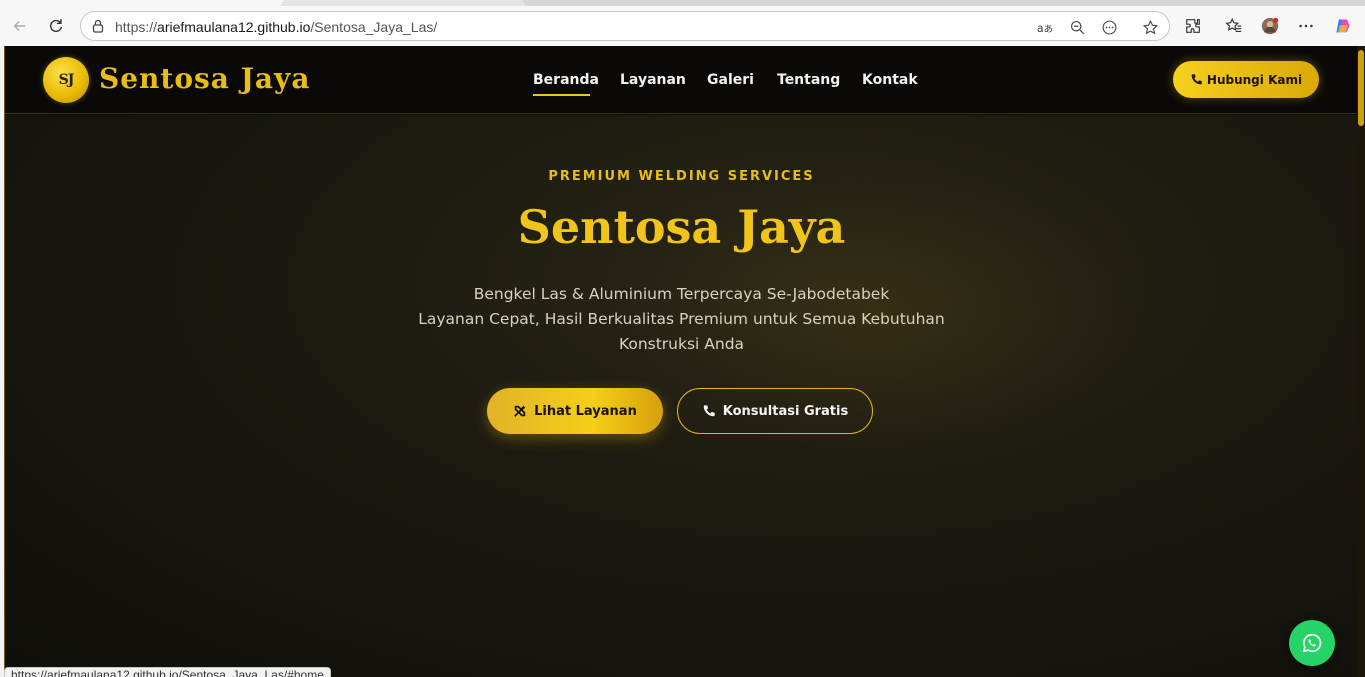 This screenshot has width=1365, height=677. I want to click on whatsapp-icon, so click(1312, 643).